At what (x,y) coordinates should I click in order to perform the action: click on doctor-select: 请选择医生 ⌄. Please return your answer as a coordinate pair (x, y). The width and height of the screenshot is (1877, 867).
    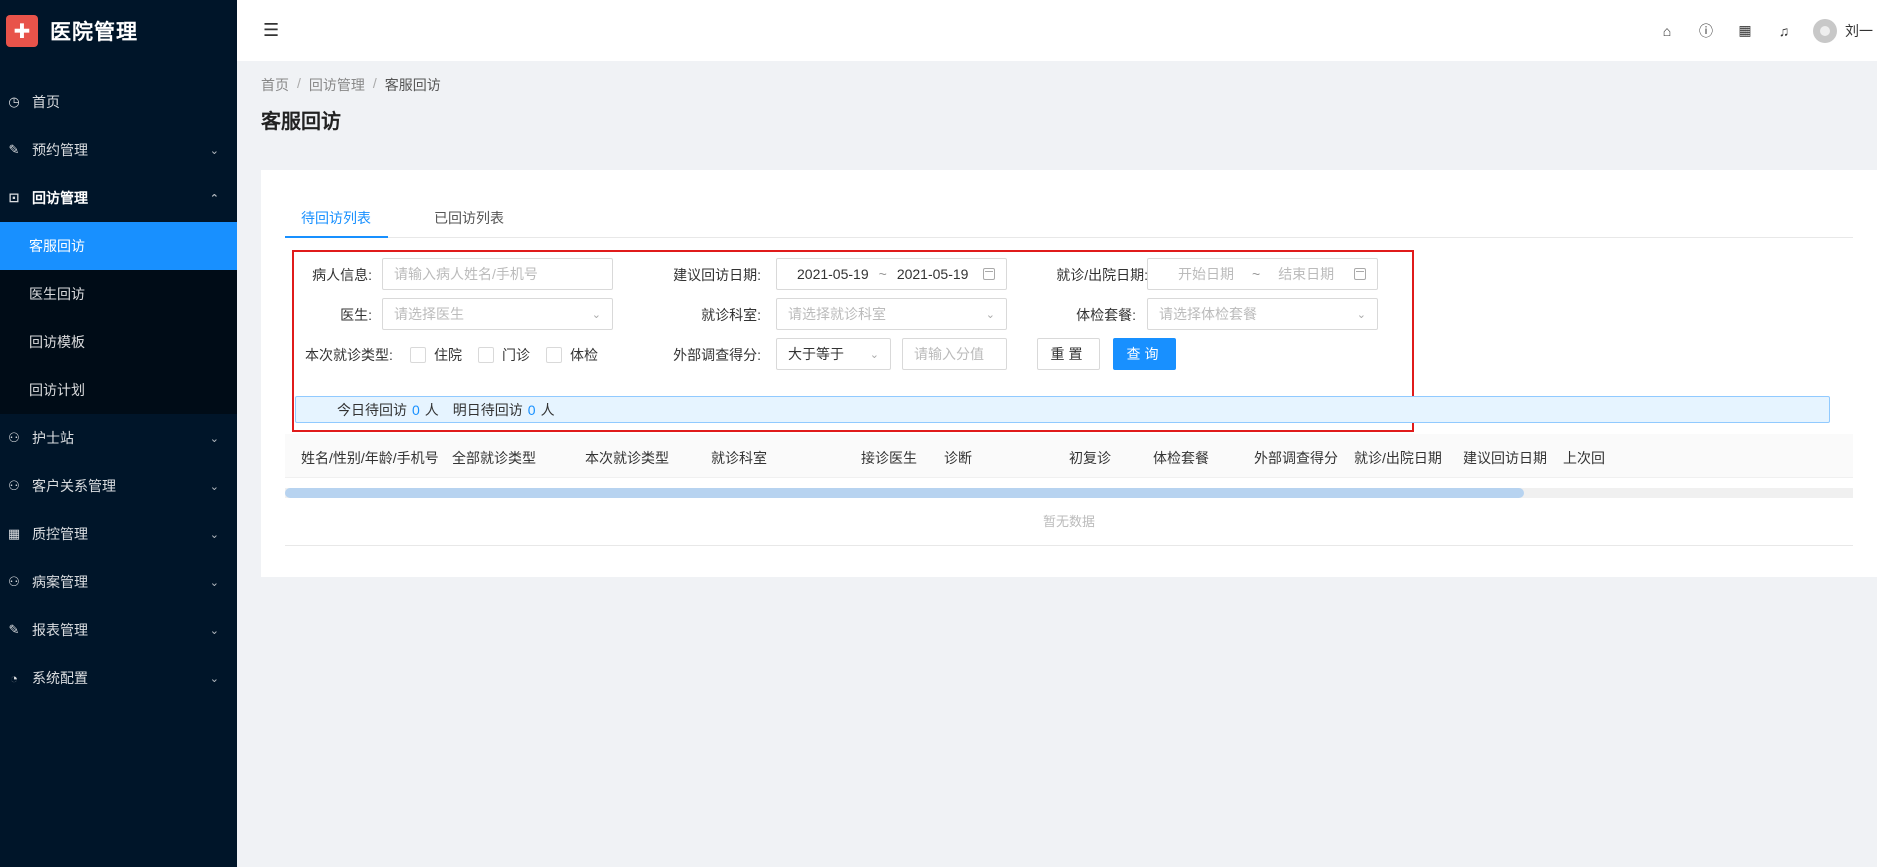
    Looking at the image, I should click on (497, 314).